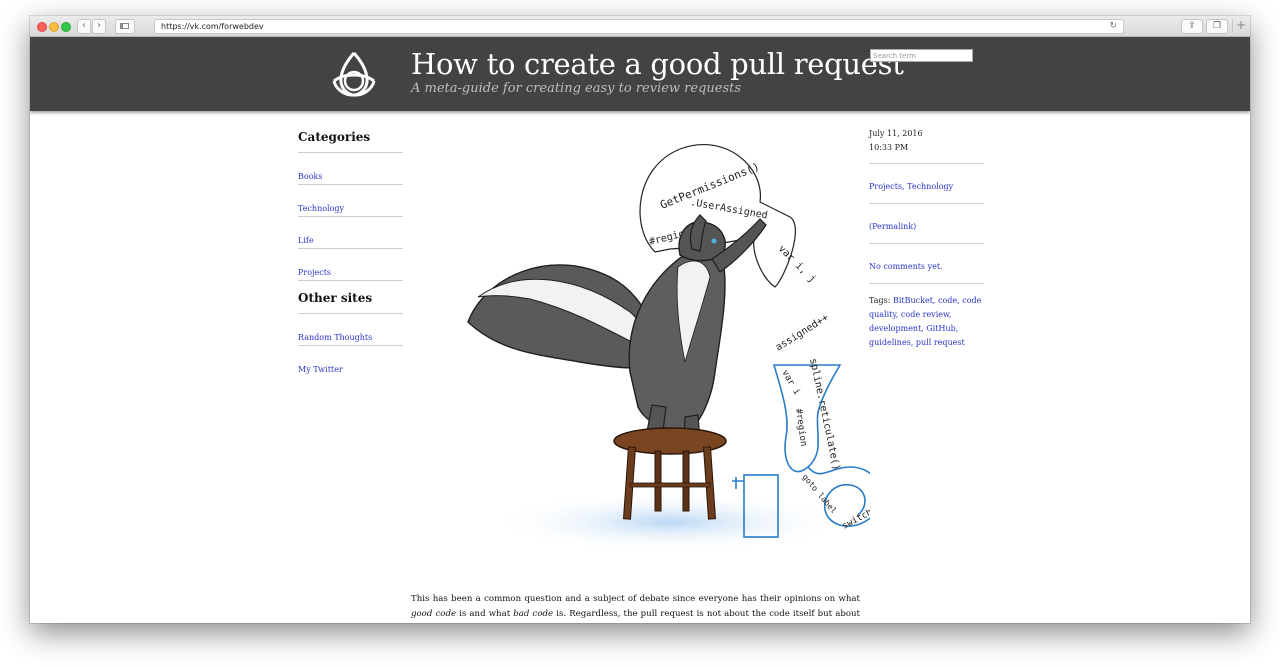 The height and width of the screenshot is (666, 1280). I want to click on meta-comments: No comments yet., so click(926, 263).